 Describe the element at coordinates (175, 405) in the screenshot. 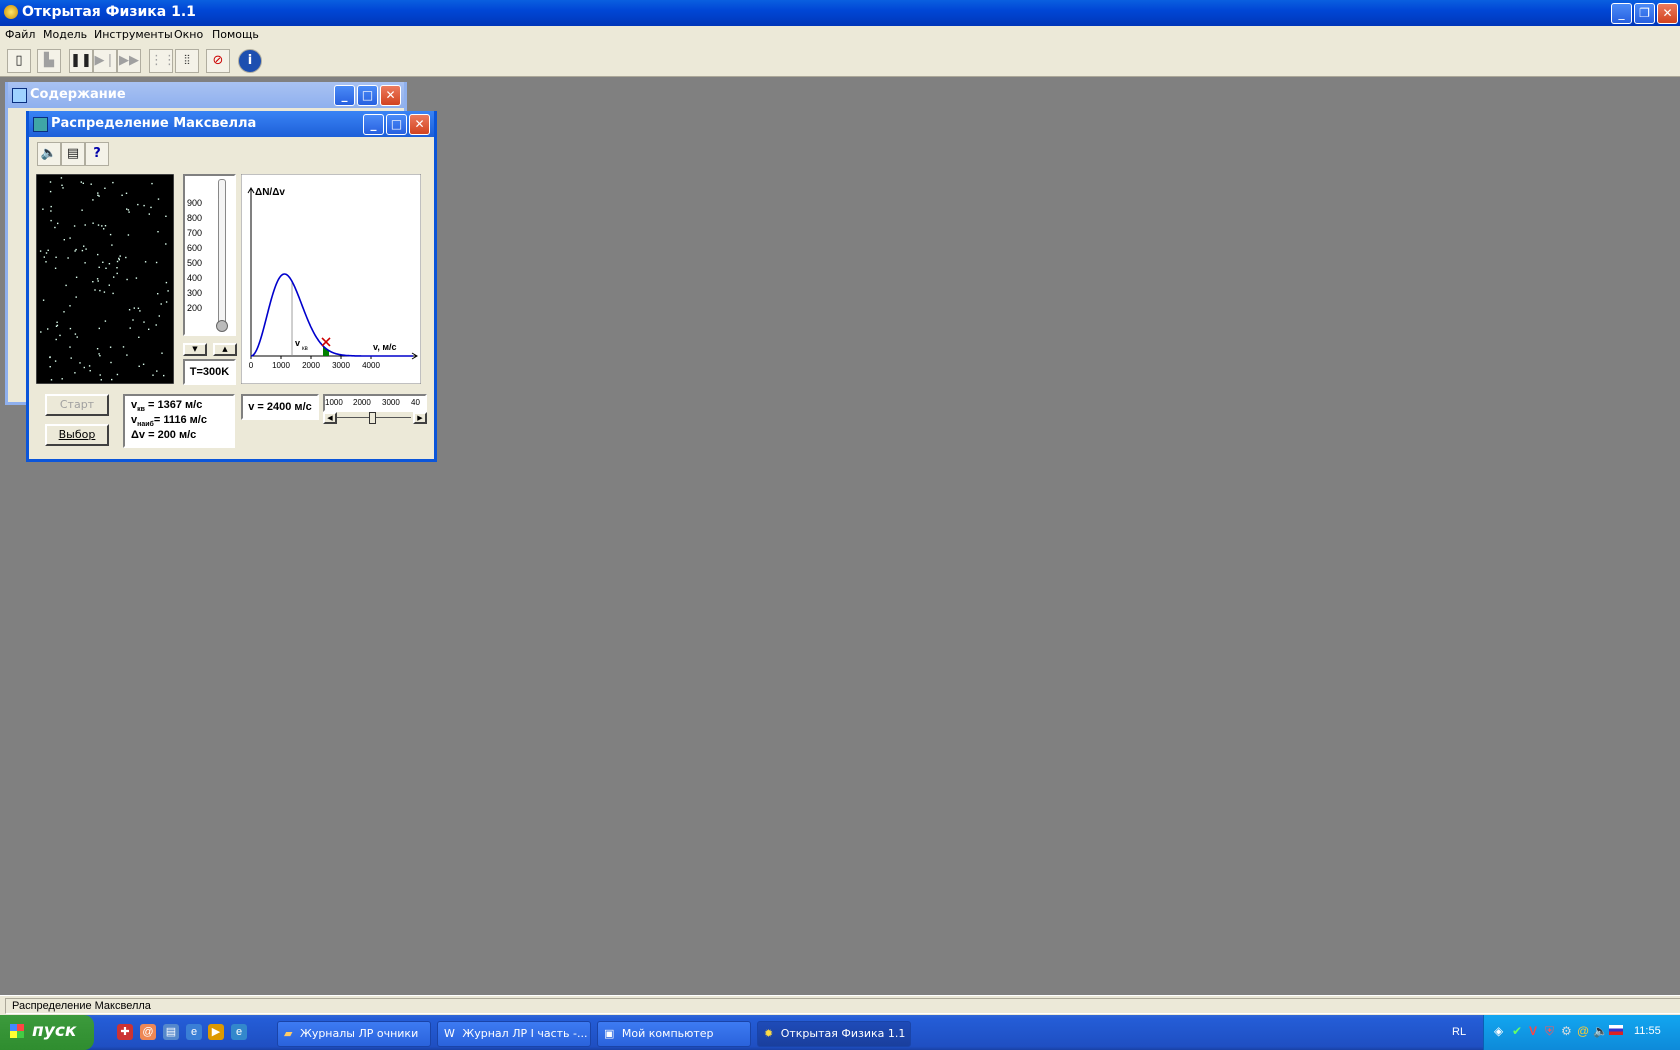

I see `v-sq-value: = 1367 м/с` at that location.